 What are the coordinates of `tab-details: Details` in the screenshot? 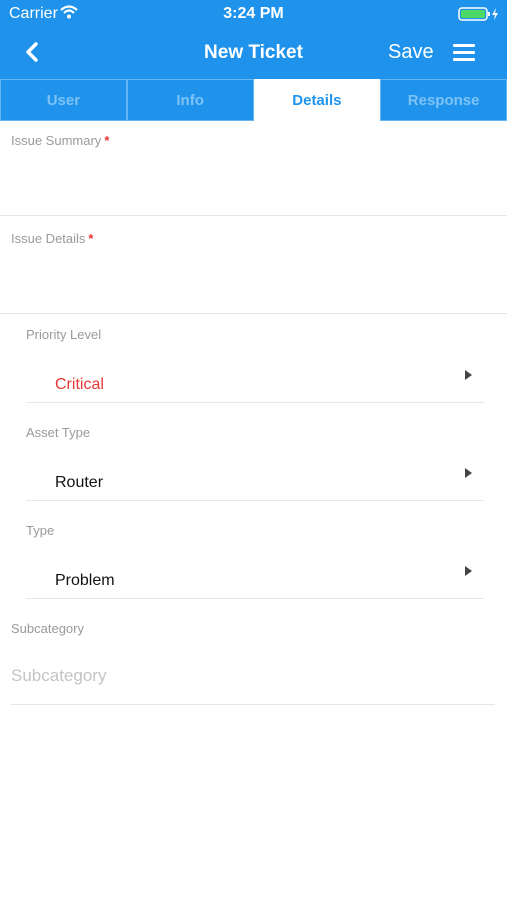 It's located at (317, 100).